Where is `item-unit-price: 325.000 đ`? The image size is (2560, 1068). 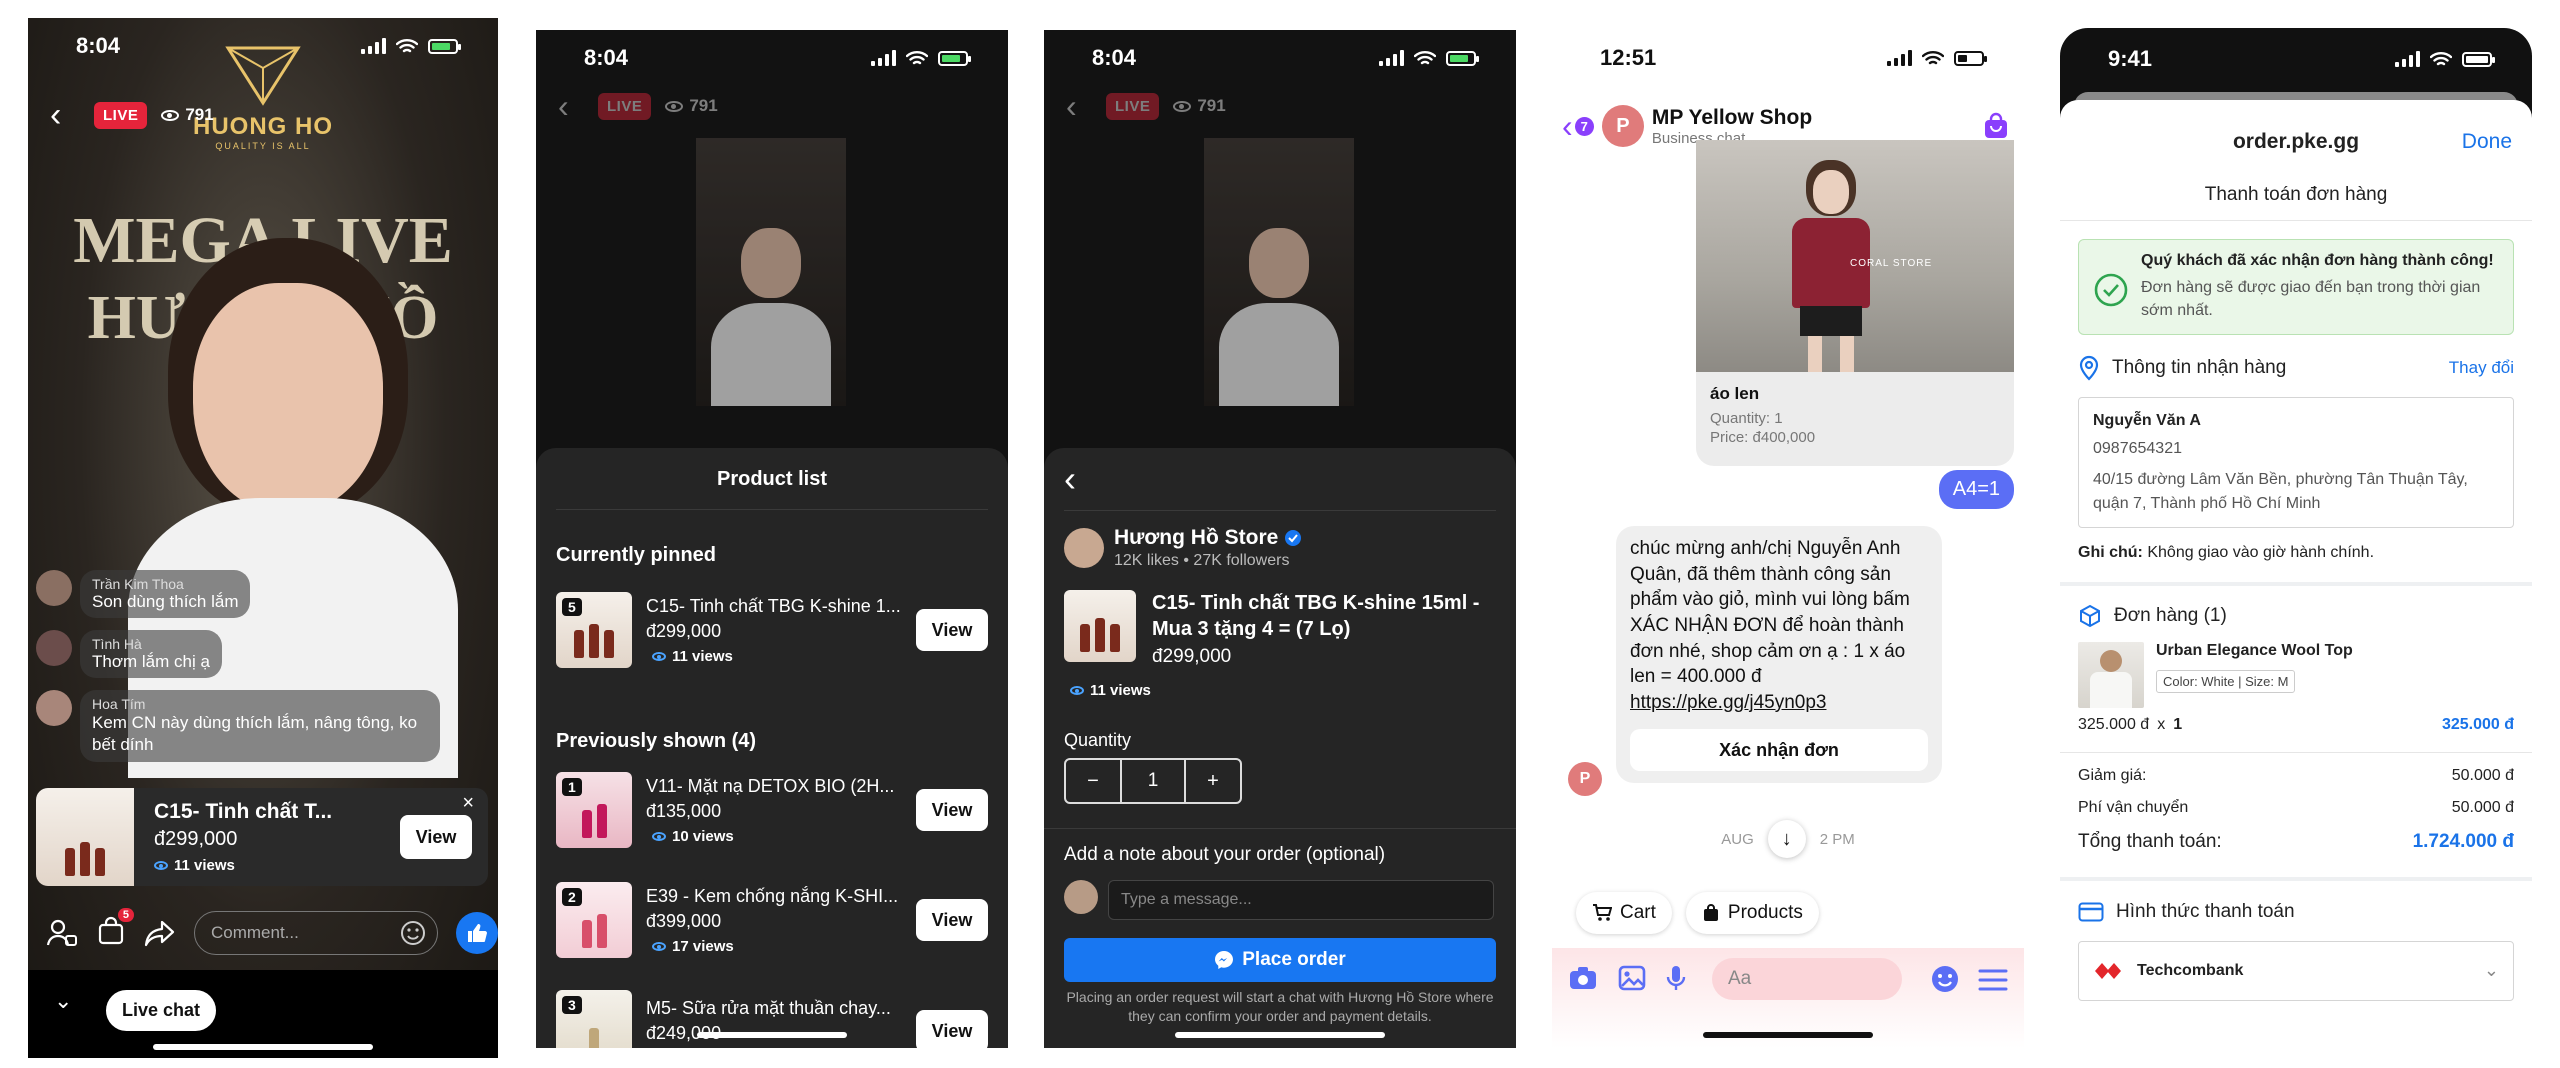 item-unit-price: 325.000 đ is located at coordinates (2114, 724).